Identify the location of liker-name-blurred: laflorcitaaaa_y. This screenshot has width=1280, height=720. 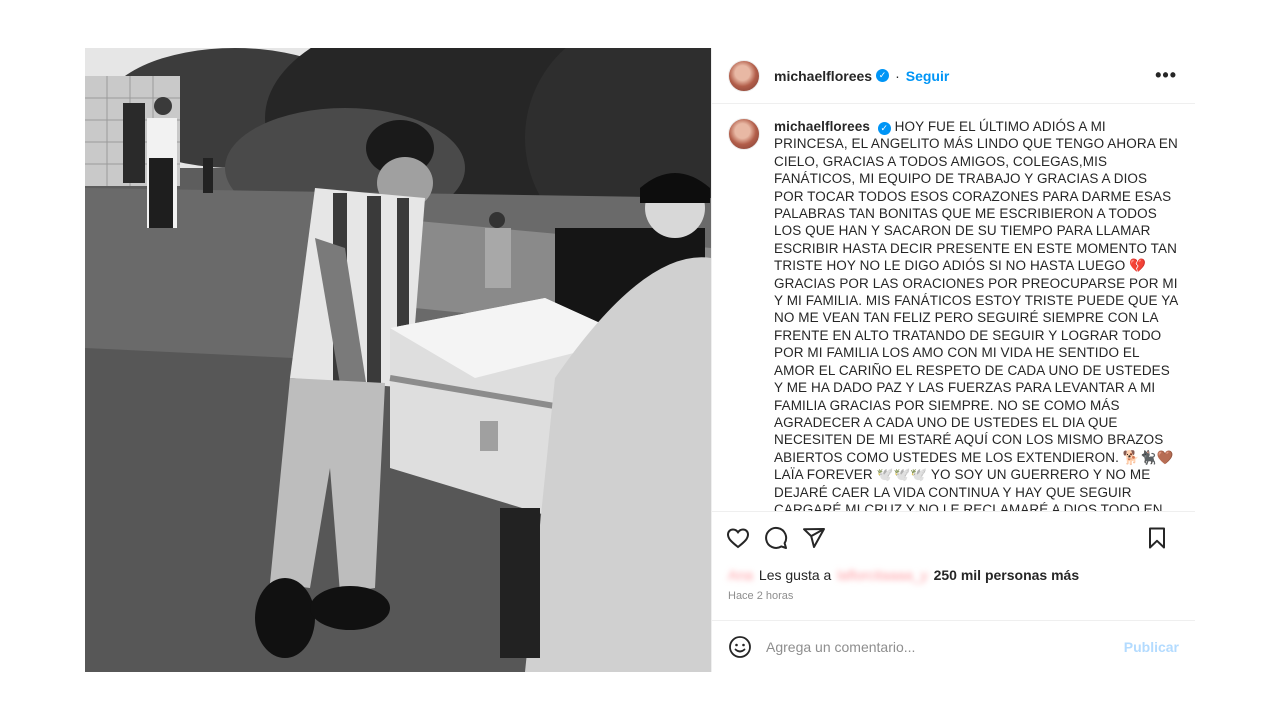
(882, 575).